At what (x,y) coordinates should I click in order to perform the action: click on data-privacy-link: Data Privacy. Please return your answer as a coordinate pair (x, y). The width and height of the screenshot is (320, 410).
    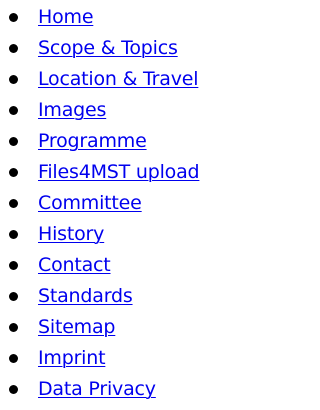
    Looking at the image, I should click on (97, 389).